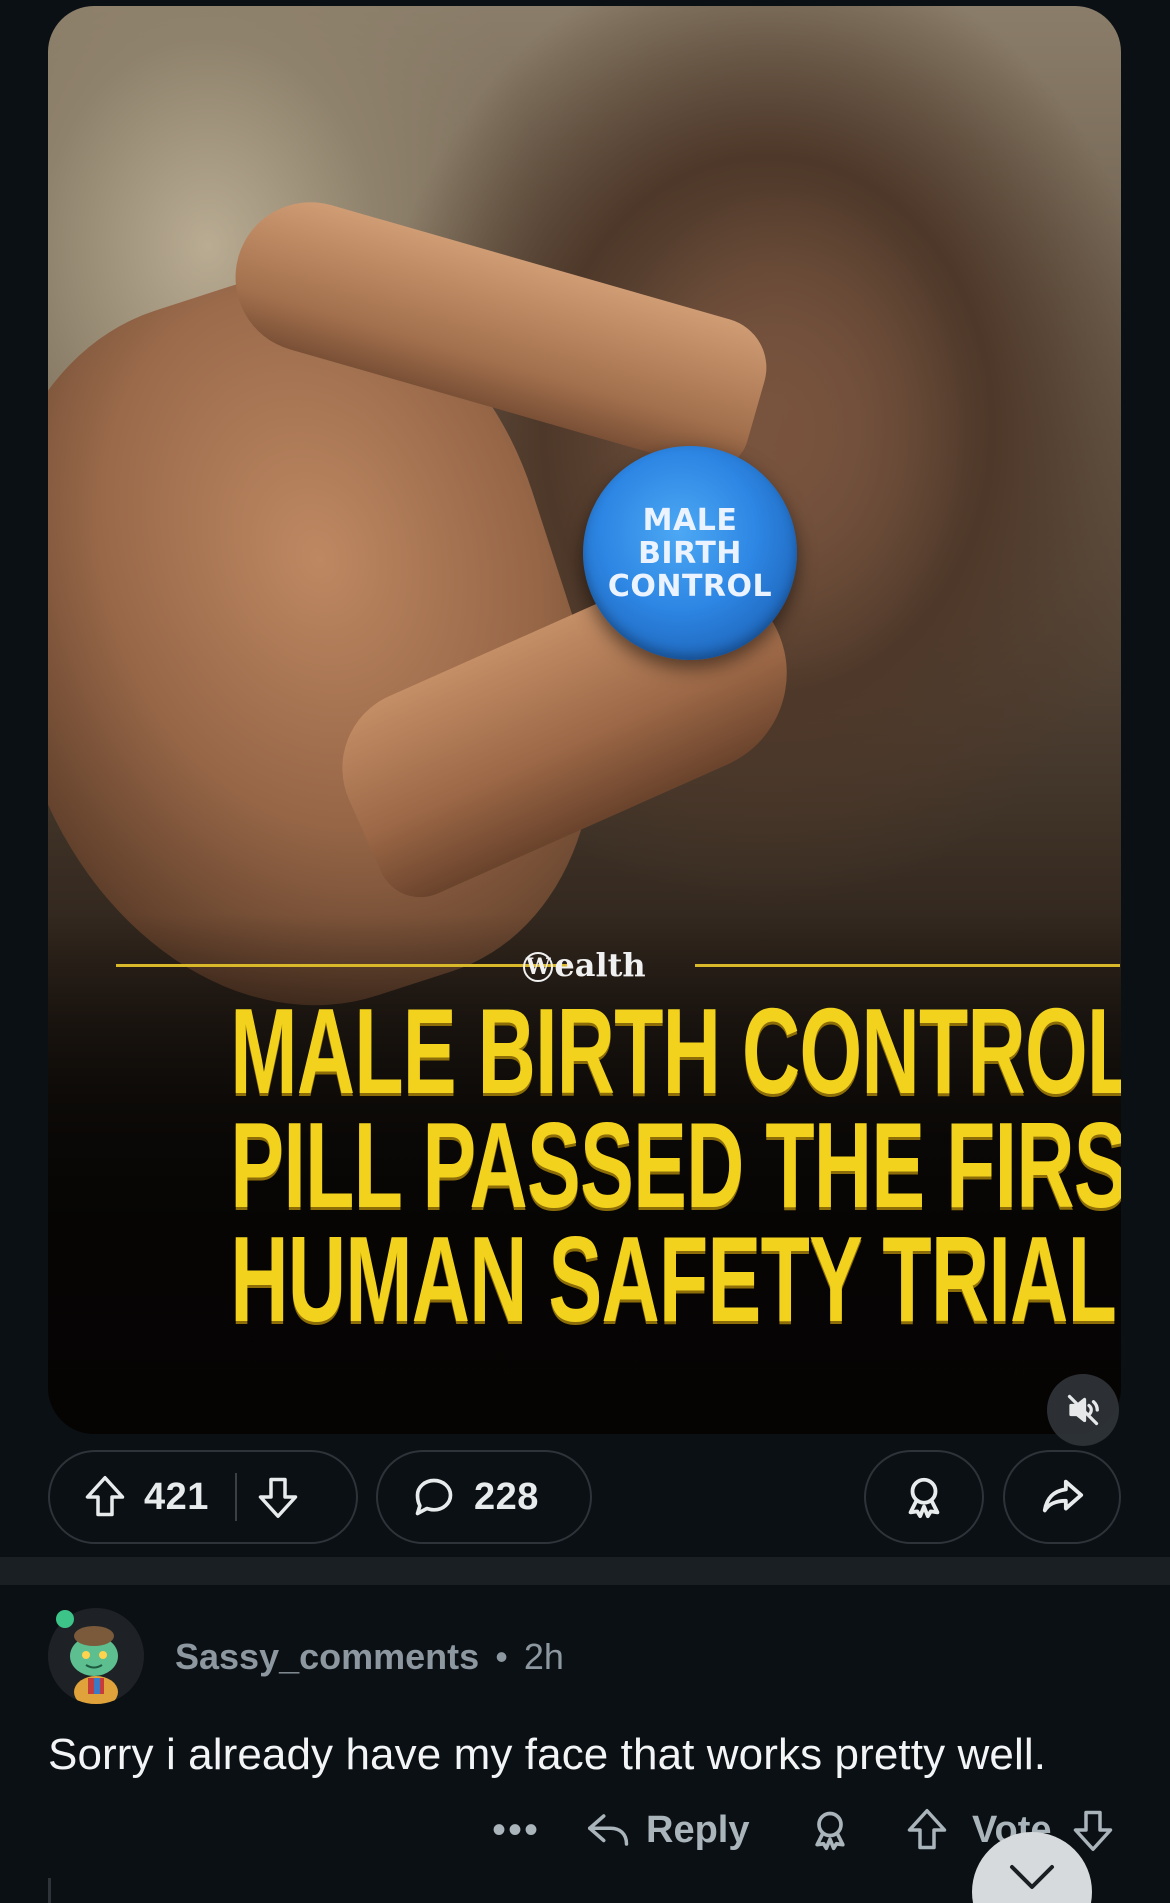 The height and width of the screenshot is (1903, 1170). I want to click on award-button, so click(924, 1497).